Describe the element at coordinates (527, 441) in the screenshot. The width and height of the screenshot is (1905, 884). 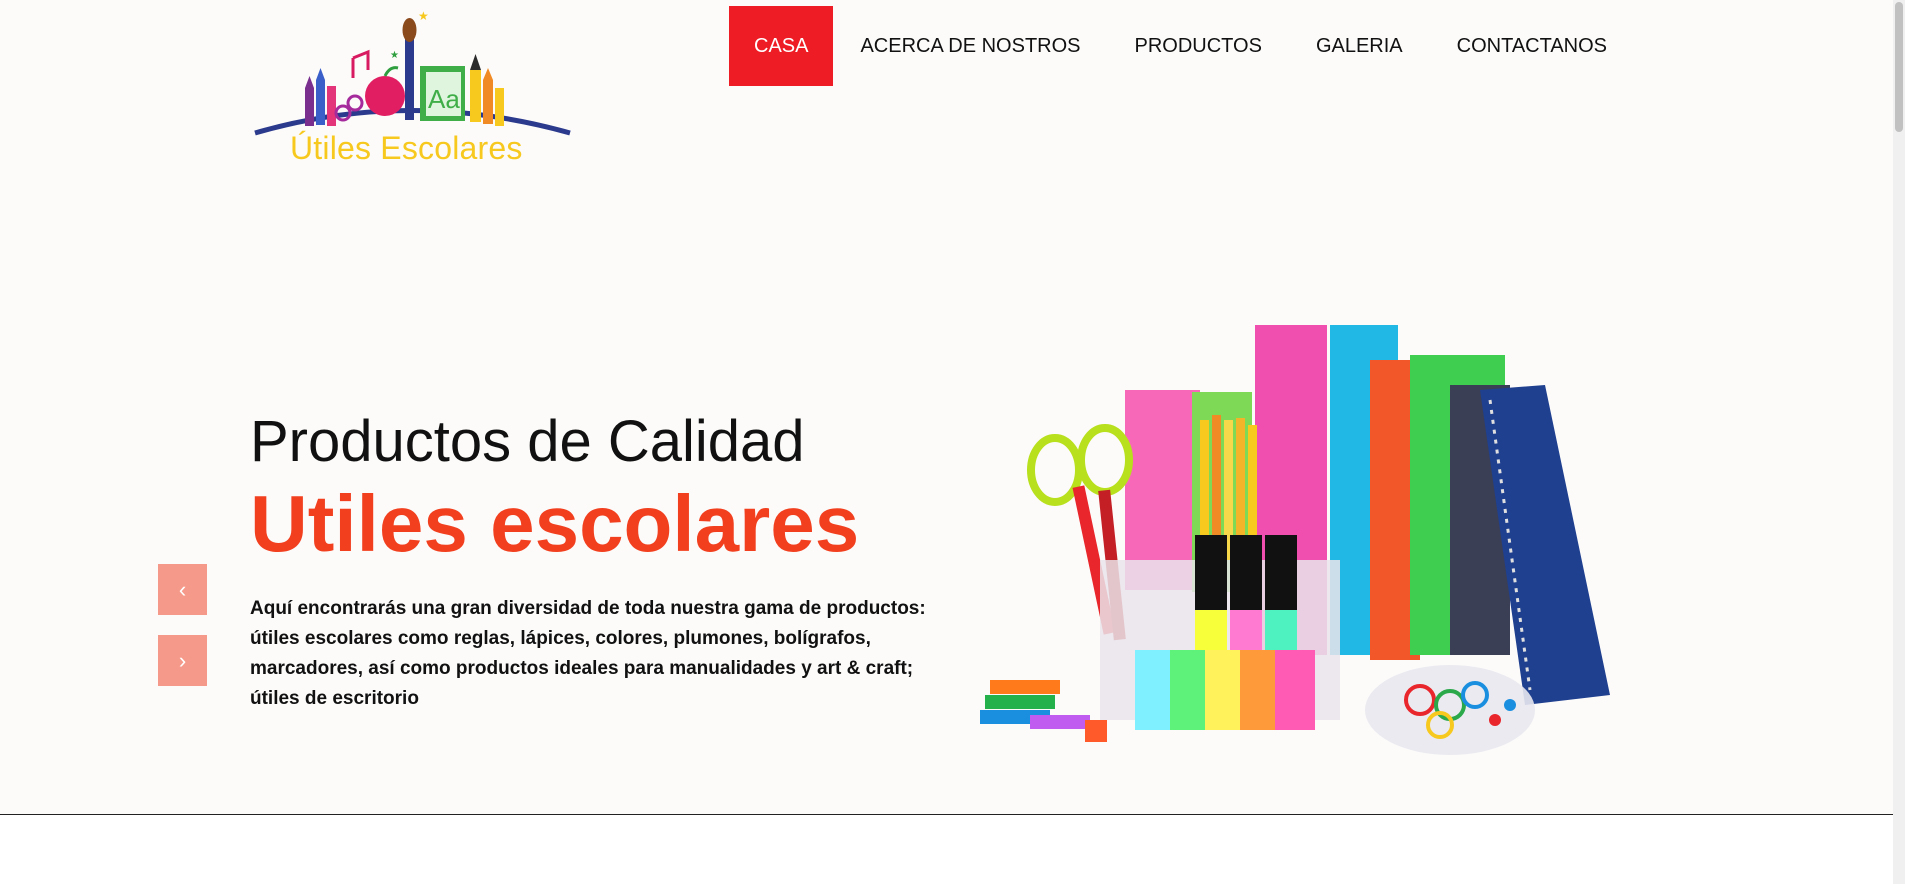
I see `hero-subtitle: Productos de Calidad` at that location.